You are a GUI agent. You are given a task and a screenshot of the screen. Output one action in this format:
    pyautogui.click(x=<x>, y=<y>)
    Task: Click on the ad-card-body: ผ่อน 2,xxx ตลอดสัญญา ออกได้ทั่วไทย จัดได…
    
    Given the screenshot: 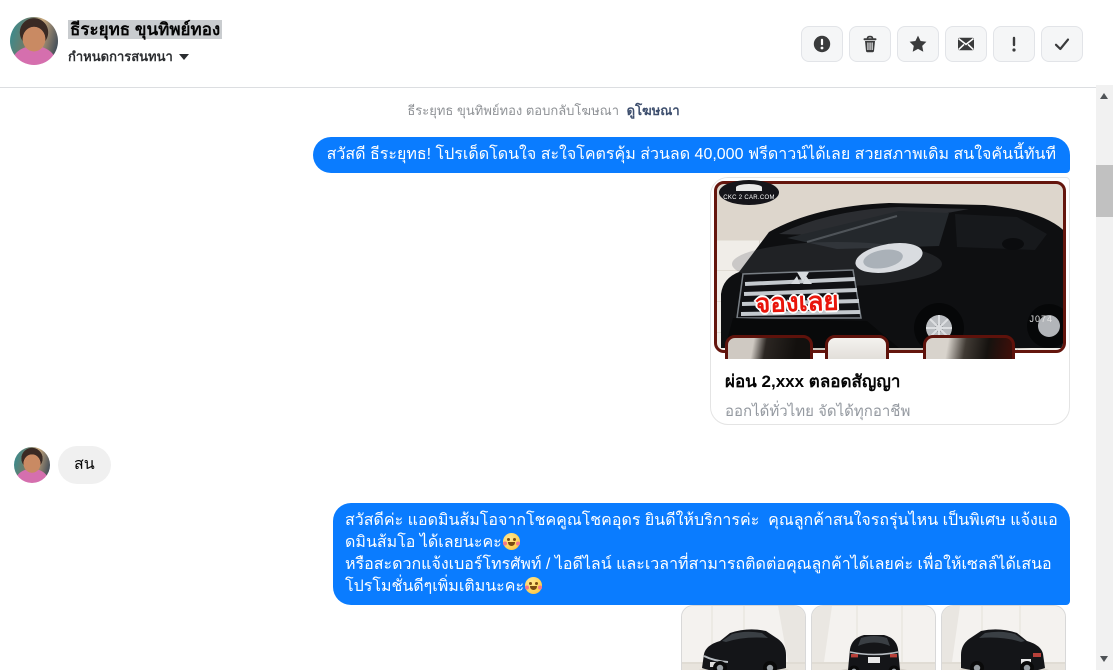 What is the action you would take?
    pyautogui.click(x=890, y=391)
    